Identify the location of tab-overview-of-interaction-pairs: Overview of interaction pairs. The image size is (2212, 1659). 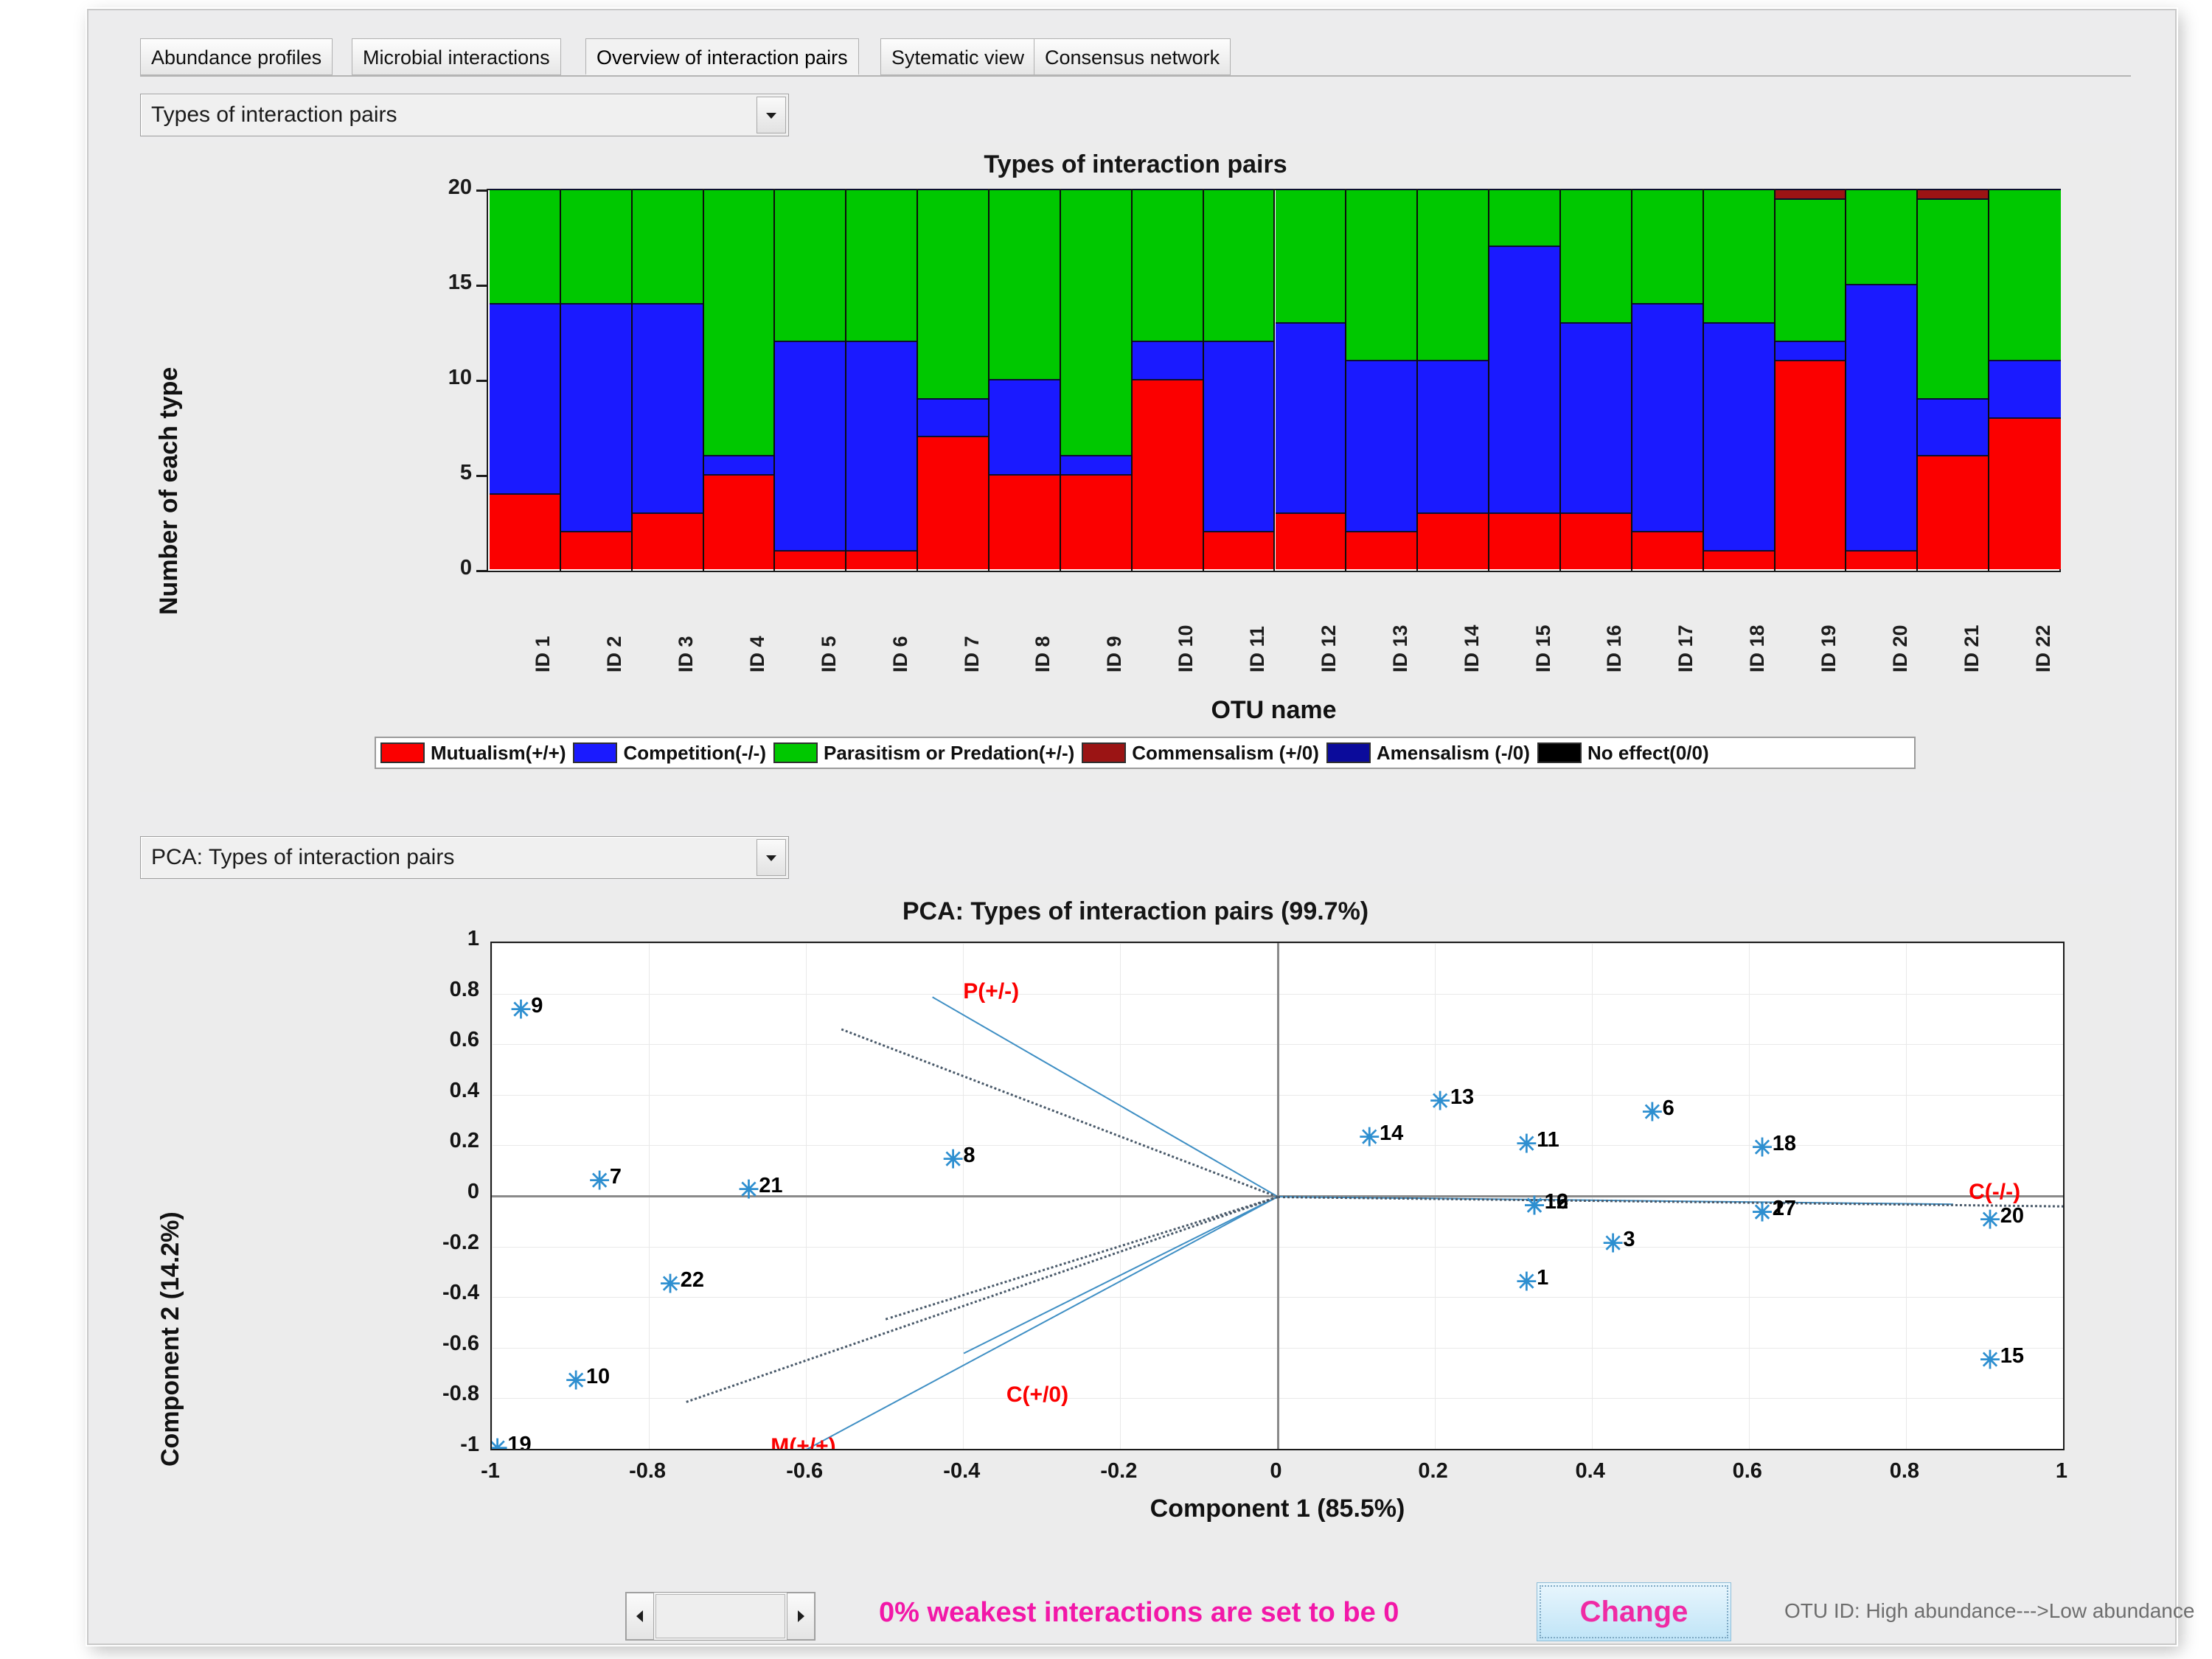
(722, 56).